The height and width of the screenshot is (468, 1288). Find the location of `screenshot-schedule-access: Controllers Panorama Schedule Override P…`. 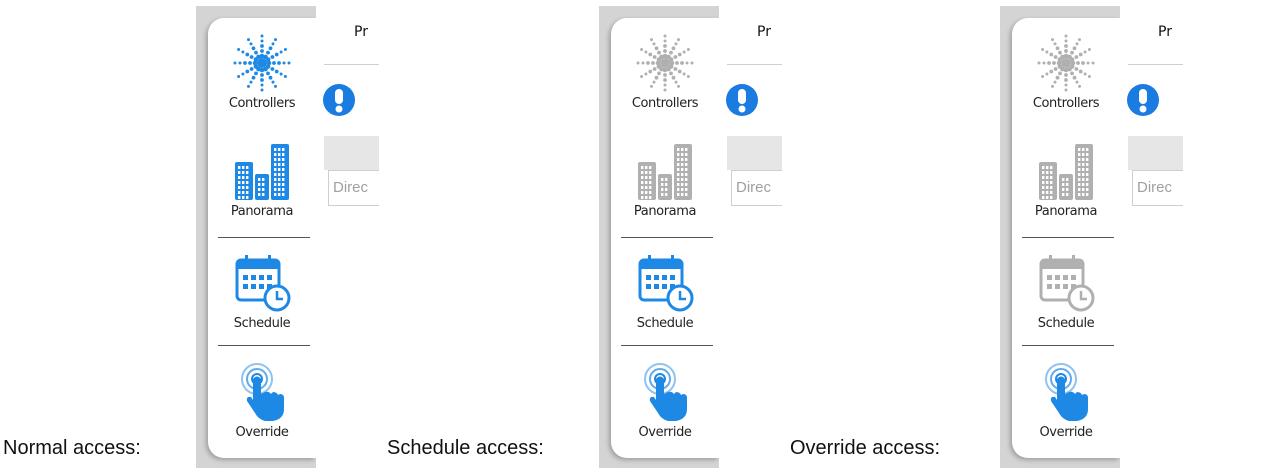

screenshot-schedule-access: Controllers Panorama Schedule Override P… is located at coordinates (690, 237).